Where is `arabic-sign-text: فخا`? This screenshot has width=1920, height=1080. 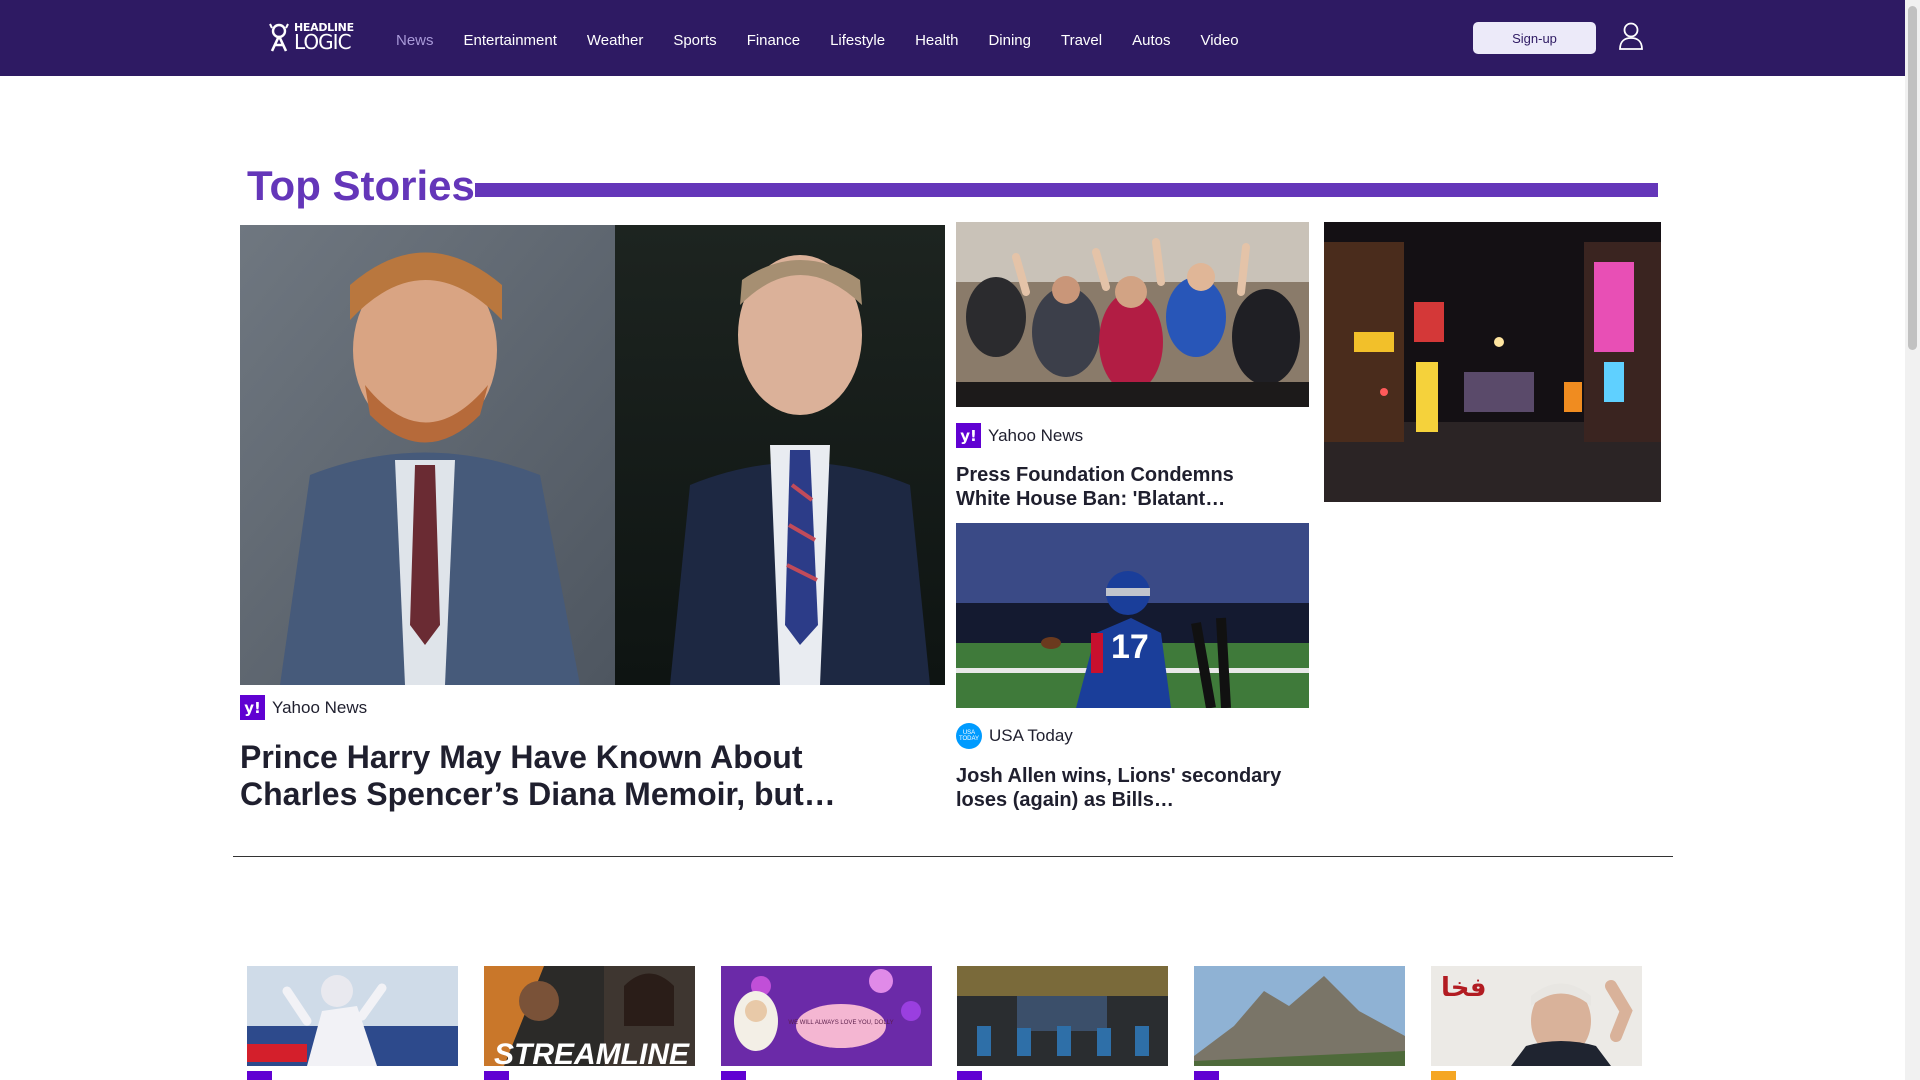 arabic-sign-text: فخا is located at coordinates (1464, 988).